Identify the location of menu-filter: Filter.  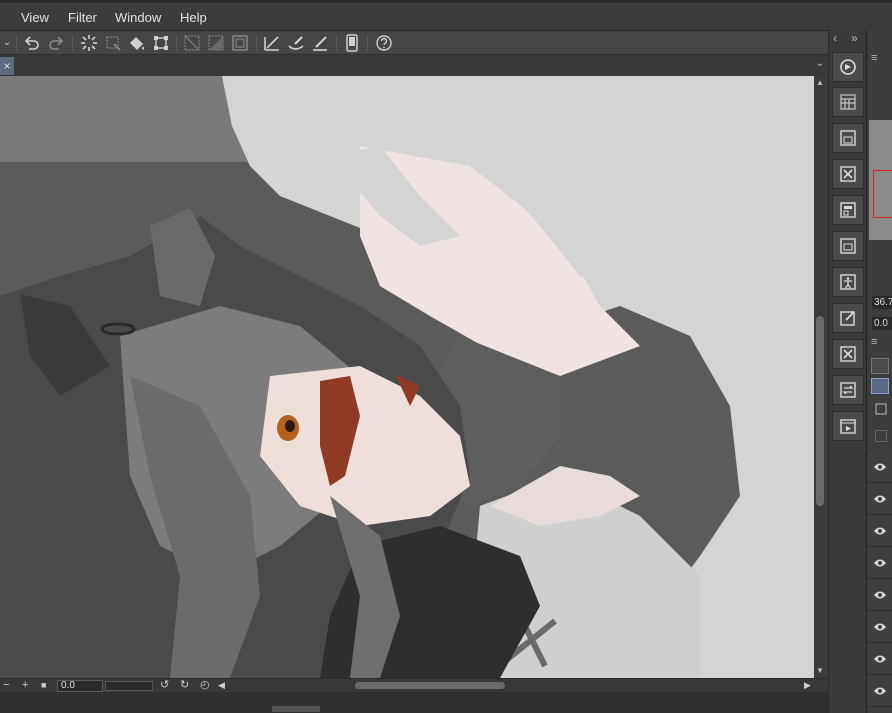
(82, 17).